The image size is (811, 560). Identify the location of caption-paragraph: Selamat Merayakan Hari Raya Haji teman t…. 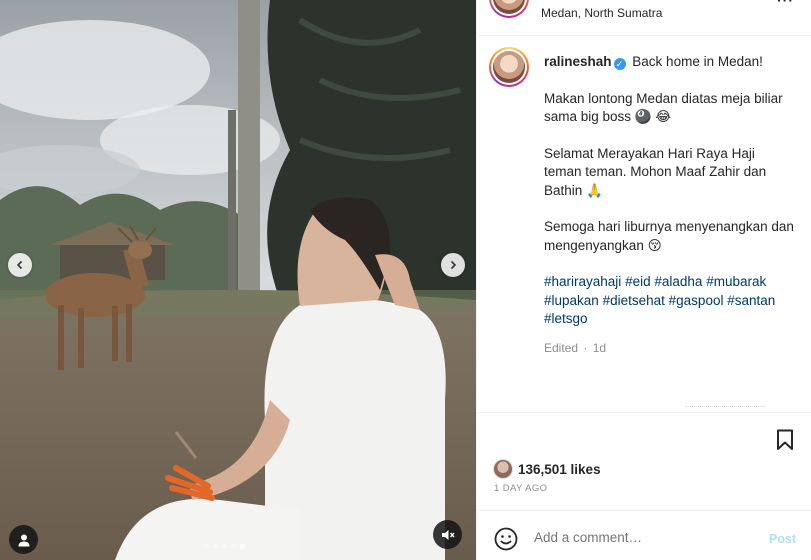
(655, 171).